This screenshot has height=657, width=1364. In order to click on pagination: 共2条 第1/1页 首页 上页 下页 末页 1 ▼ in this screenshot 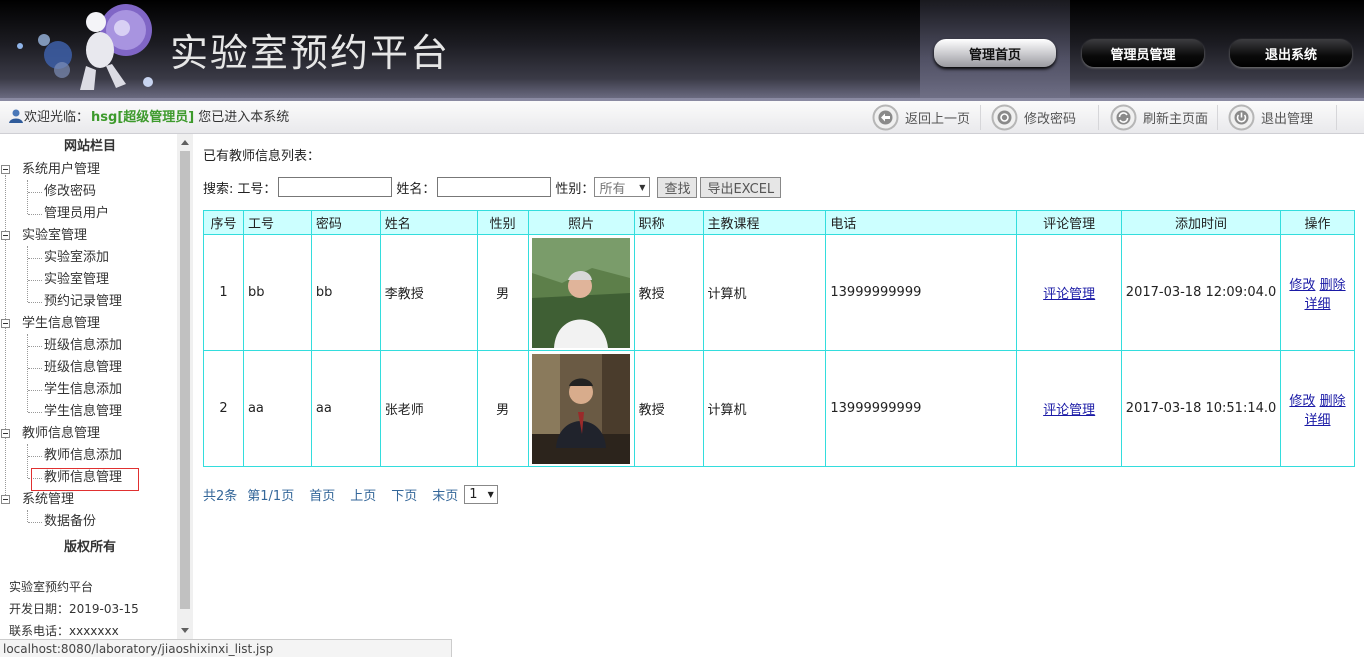, I will do `click(355, 494)`.